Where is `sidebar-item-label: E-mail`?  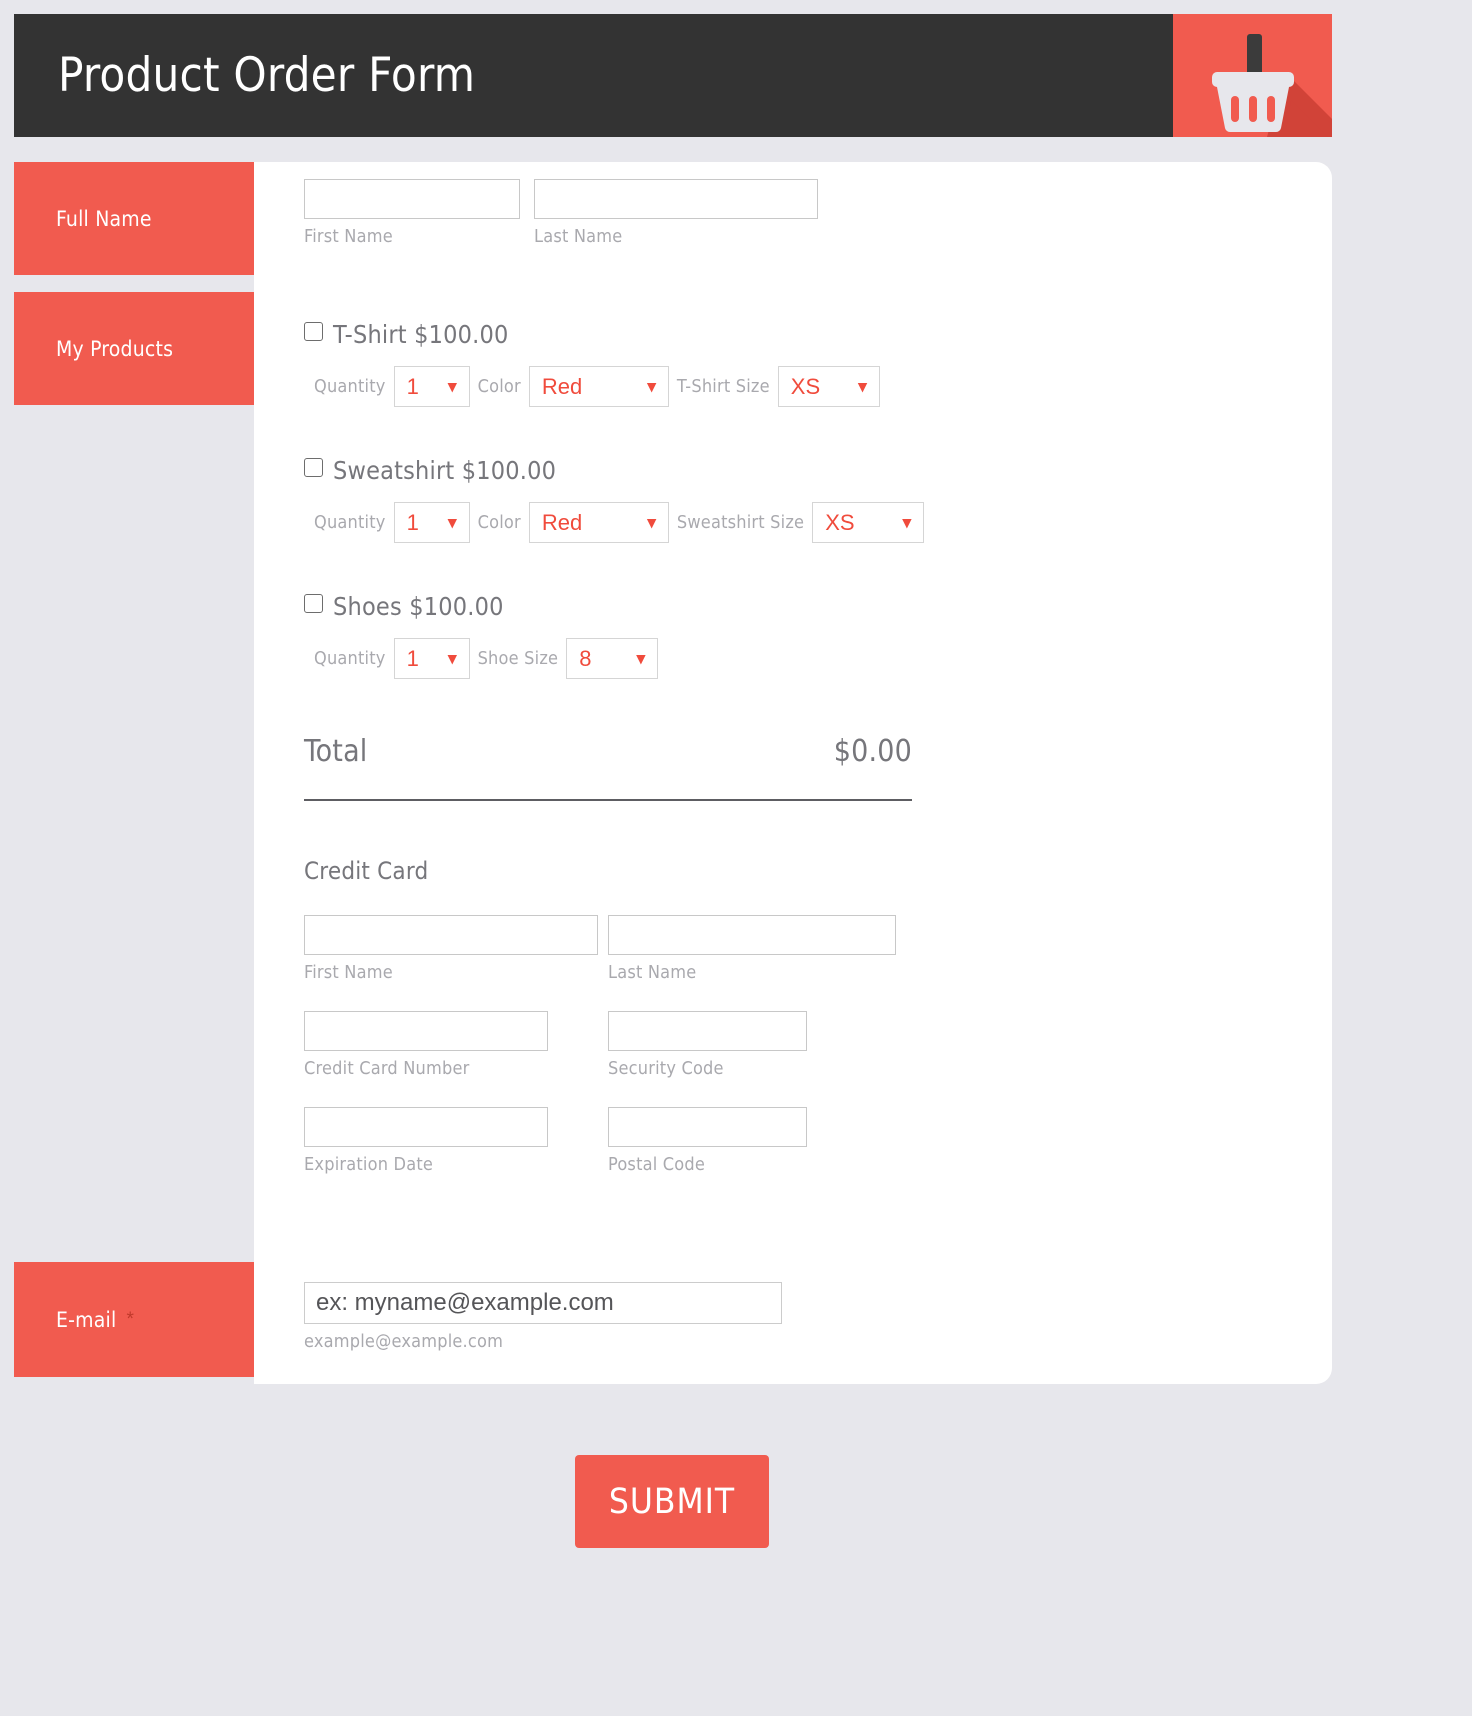
sidebar-item-label: E-mail is located at coordinates (86, 1319).